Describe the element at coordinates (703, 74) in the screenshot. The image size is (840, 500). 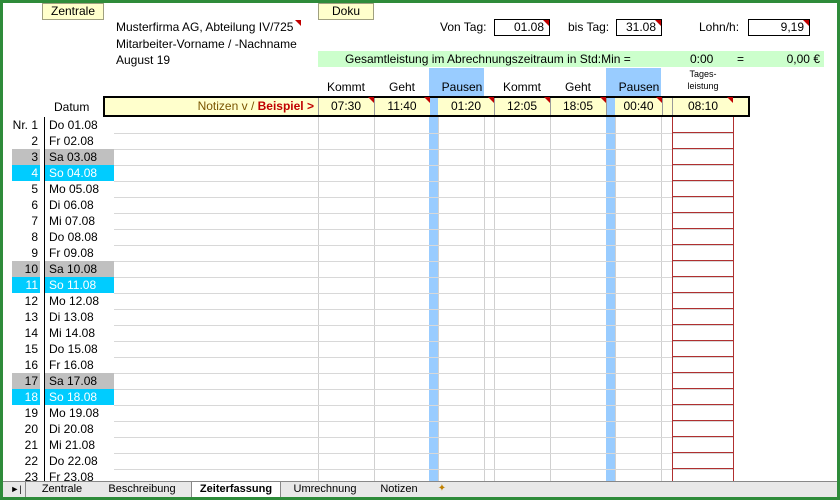
I see `header-tages-line1: Tages-` at that location.